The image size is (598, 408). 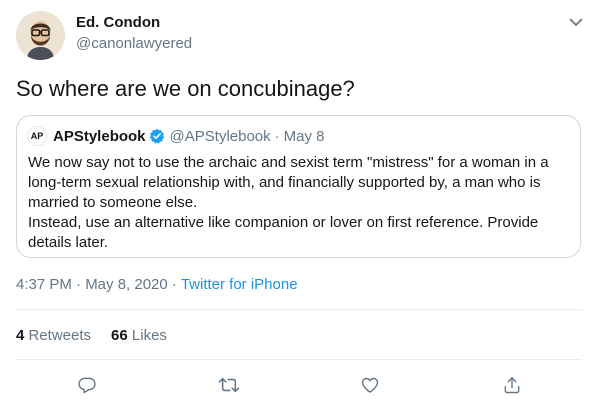 I want to click on author-name: Ed. Condon, so click(x=118, y=22).